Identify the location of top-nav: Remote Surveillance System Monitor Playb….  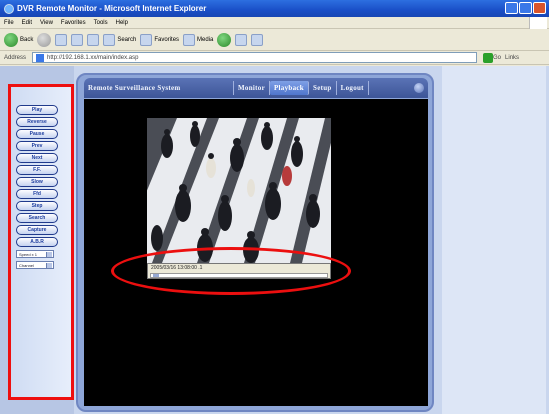
(256, 88).